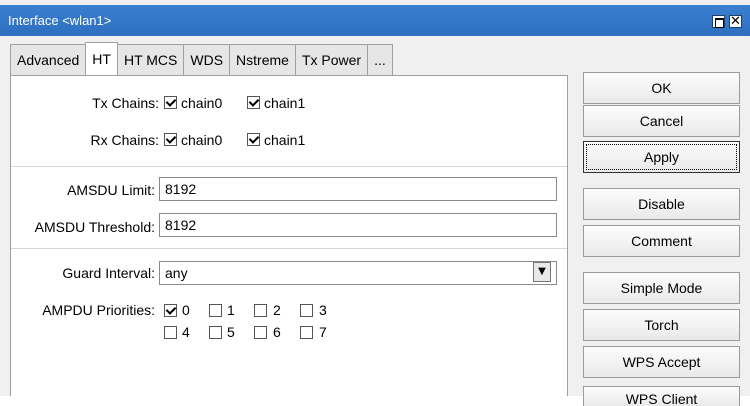 The image size is (750, 406). What do you see at coordinates (358, 189) in the screenshot?
I see `amsdu-limit-input: 8192` at bounding box center [358, 189].